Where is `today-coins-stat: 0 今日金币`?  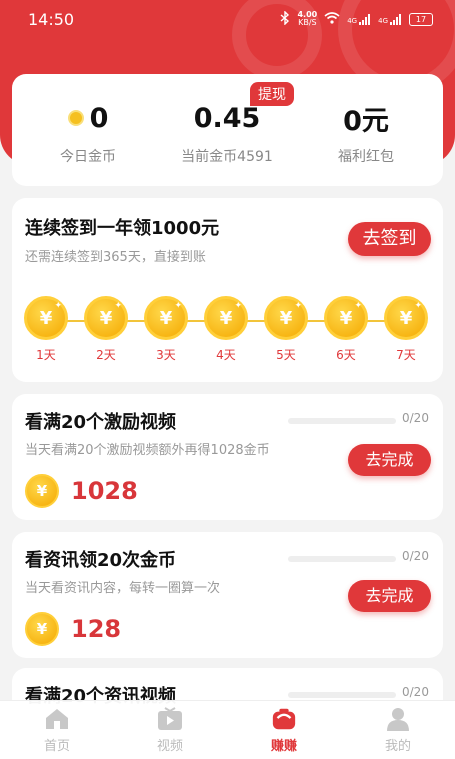 today-coins-stat: 0 今日金币 is located at coordinates (88, 133).